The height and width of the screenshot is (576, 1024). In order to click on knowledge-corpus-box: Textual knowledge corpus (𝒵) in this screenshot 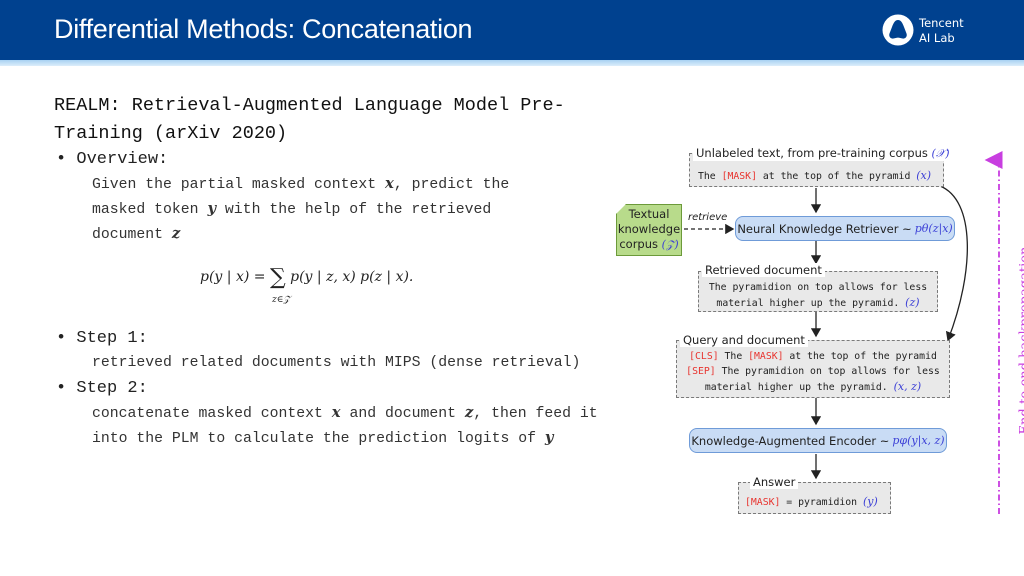, I will do `click(649, 230)`.